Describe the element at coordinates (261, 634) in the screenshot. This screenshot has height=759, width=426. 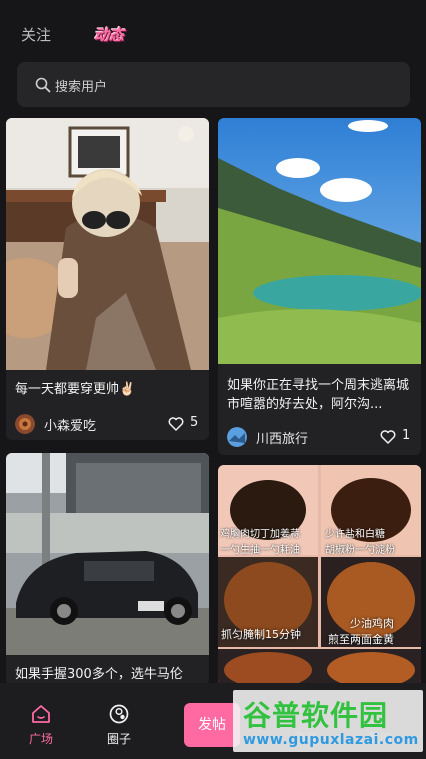
I see `overlay-text: 抓匀腌制15分钟` at that location.